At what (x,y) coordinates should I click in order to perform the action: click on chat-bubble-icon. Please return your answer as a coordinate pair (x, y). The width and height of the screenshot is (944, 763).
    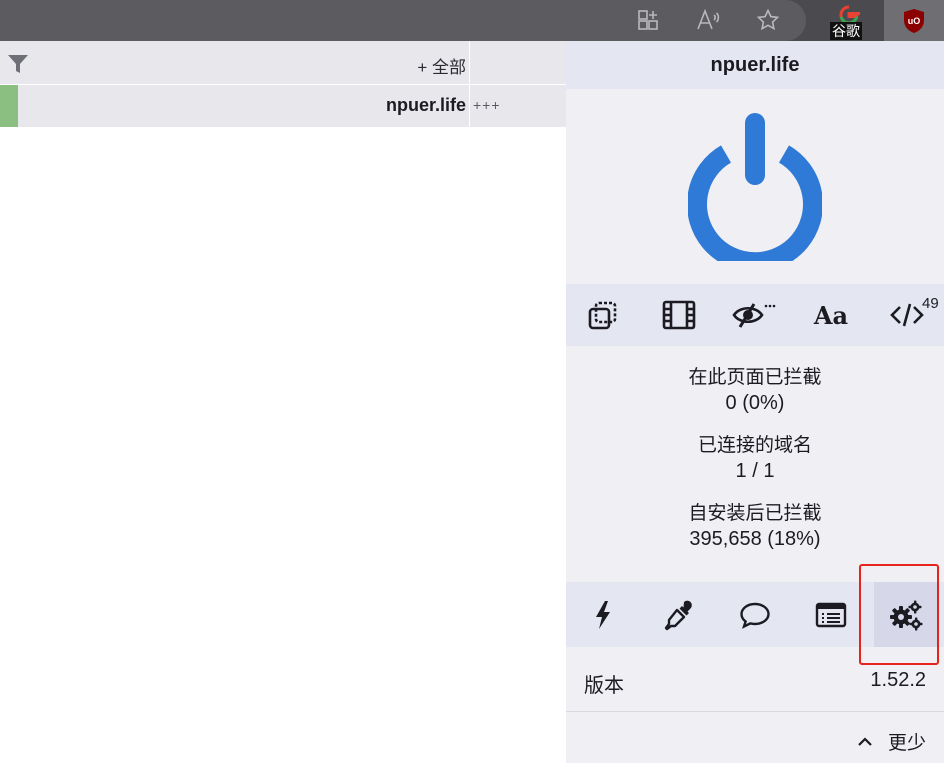
    Looking at the image, I should click on (755, 615).